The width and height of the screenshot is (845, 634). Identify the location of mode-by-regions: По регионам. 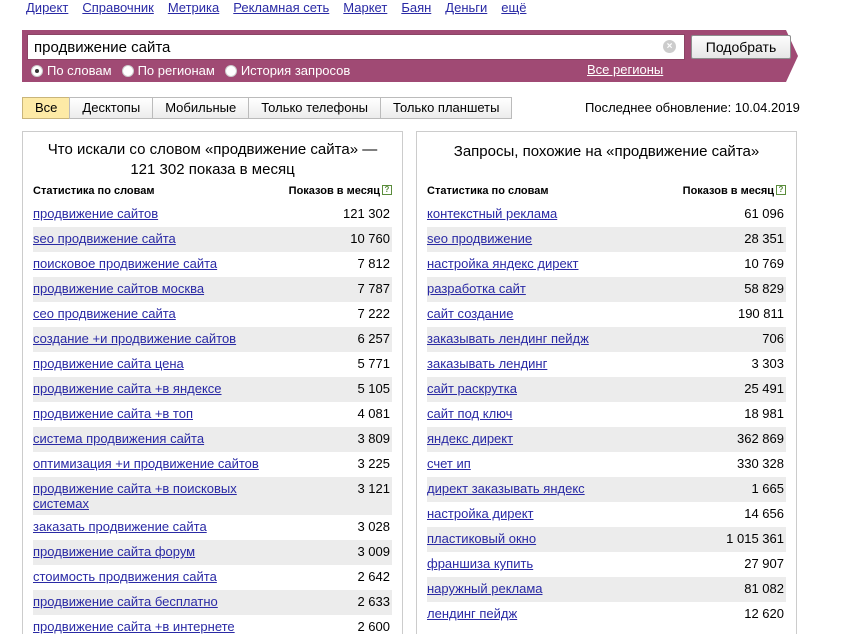
(168, 70).